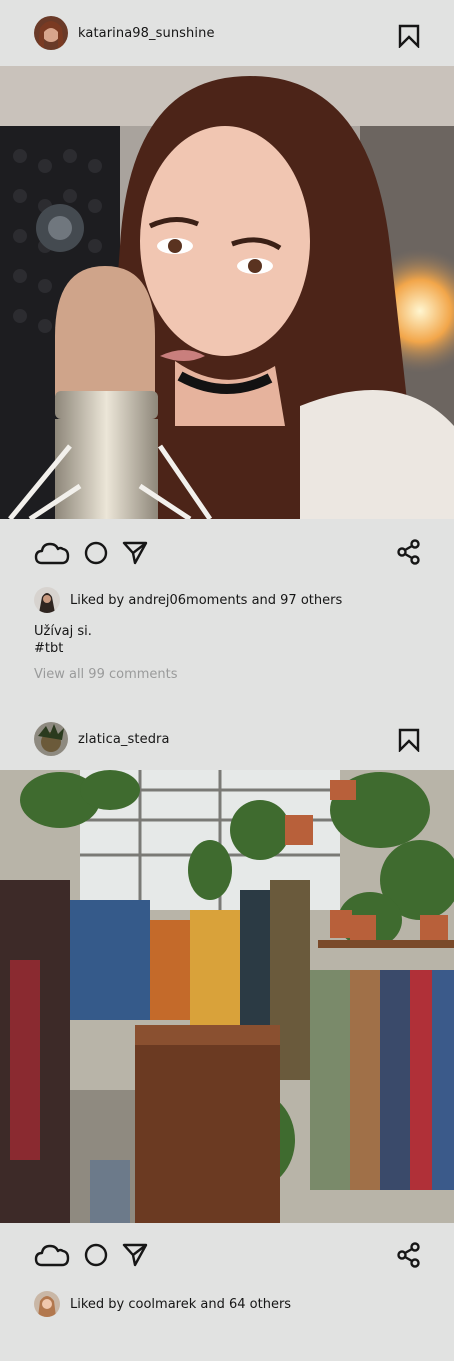 This screenshot has height=1361, width=454. Describe the element at coordinates (227, 674) in the screenshot. I see `view-comments-link: View all 99 comments` at that location.